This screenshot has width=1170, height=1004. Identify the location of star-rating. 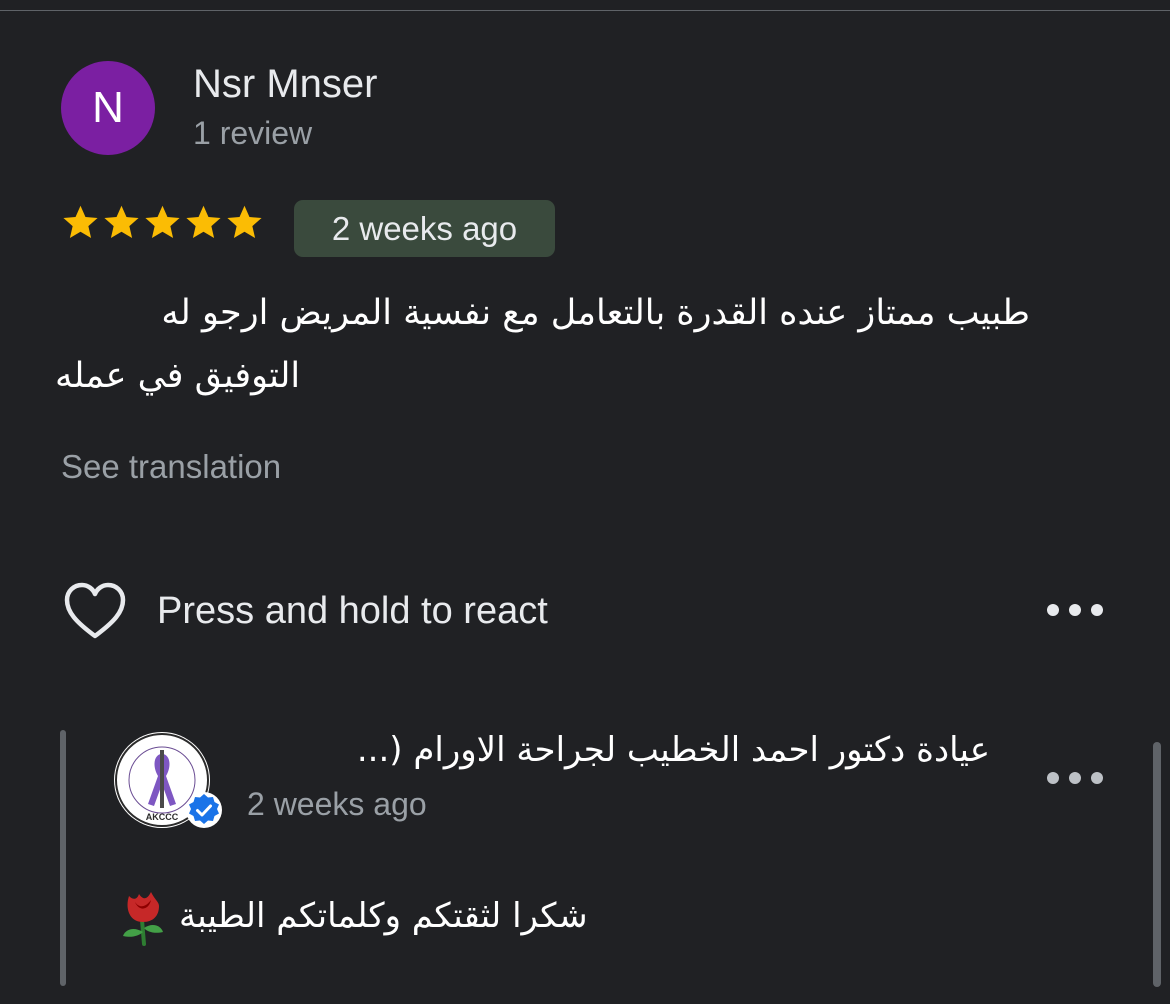
(162, 222).